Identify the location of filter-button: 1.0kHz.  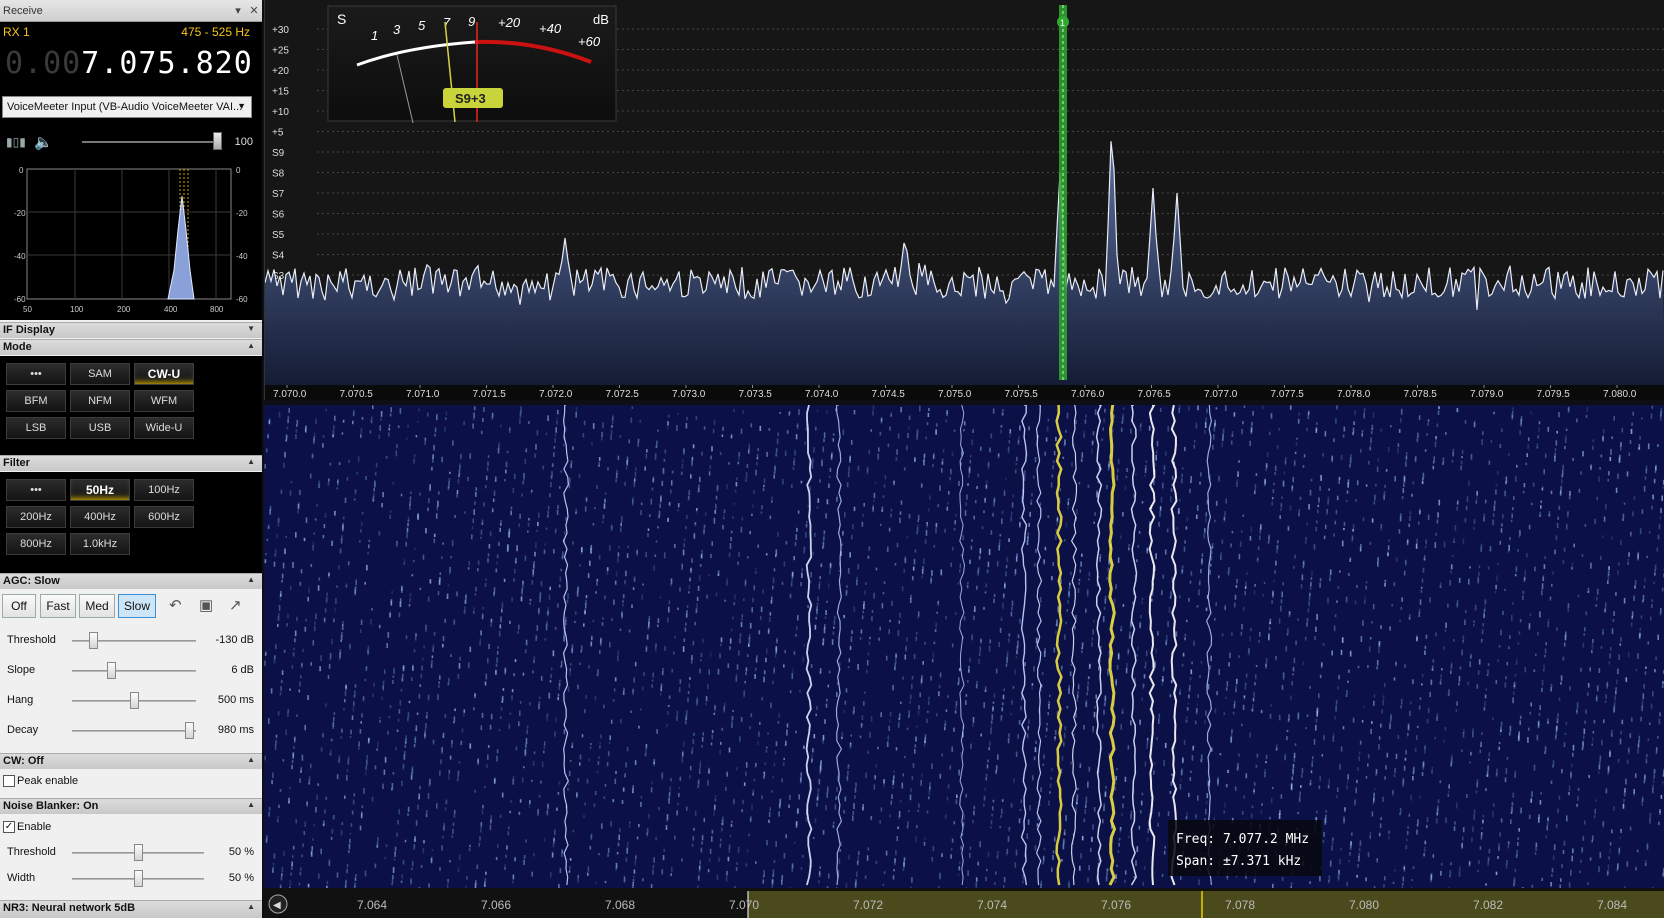
(100, 544).